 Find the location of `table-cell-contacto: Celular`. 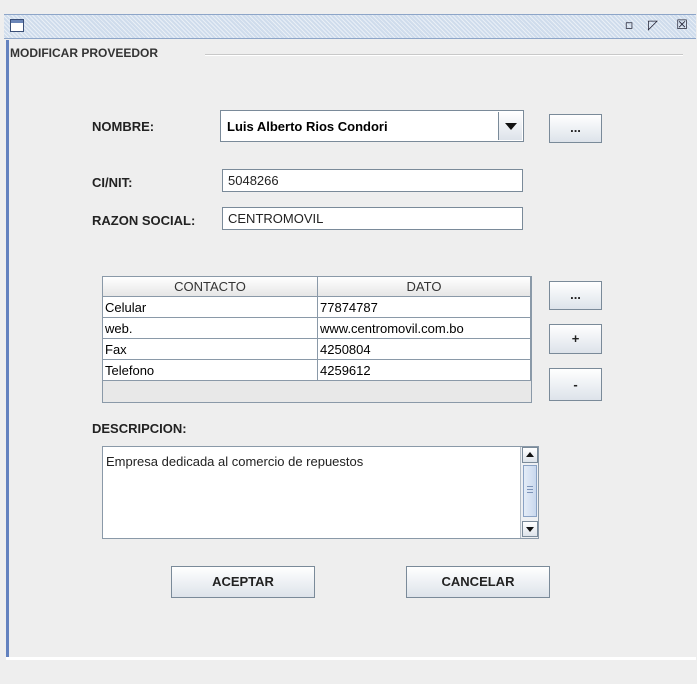

table-cell-contacto: Celular is located at coordinates (210, 307).